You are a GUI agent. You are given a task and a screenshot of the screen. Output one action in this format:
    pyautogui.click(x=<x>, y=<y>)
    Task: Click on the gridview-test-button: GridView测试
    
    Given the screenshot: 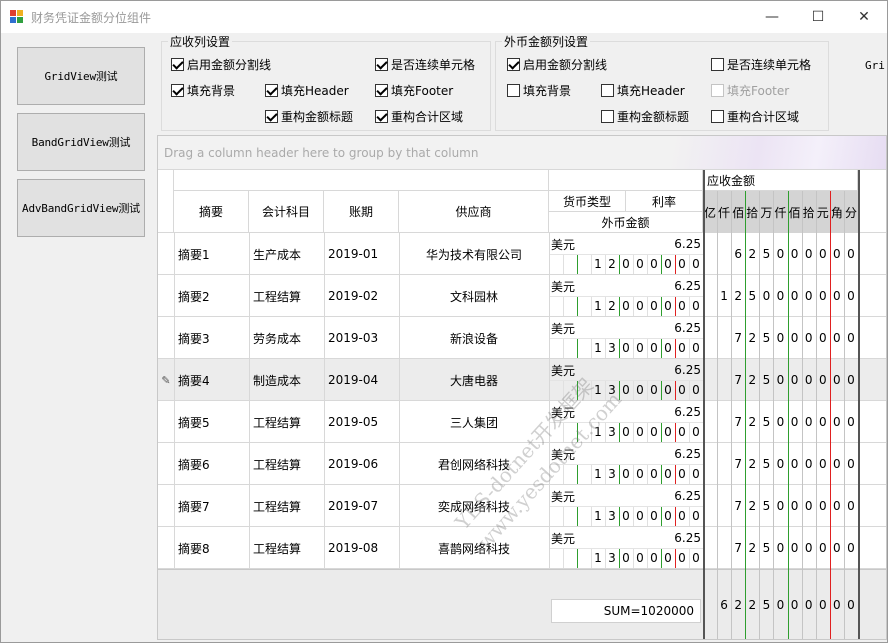 What is the action you would take?
    pyautogui.click(x=81, y=76)
    